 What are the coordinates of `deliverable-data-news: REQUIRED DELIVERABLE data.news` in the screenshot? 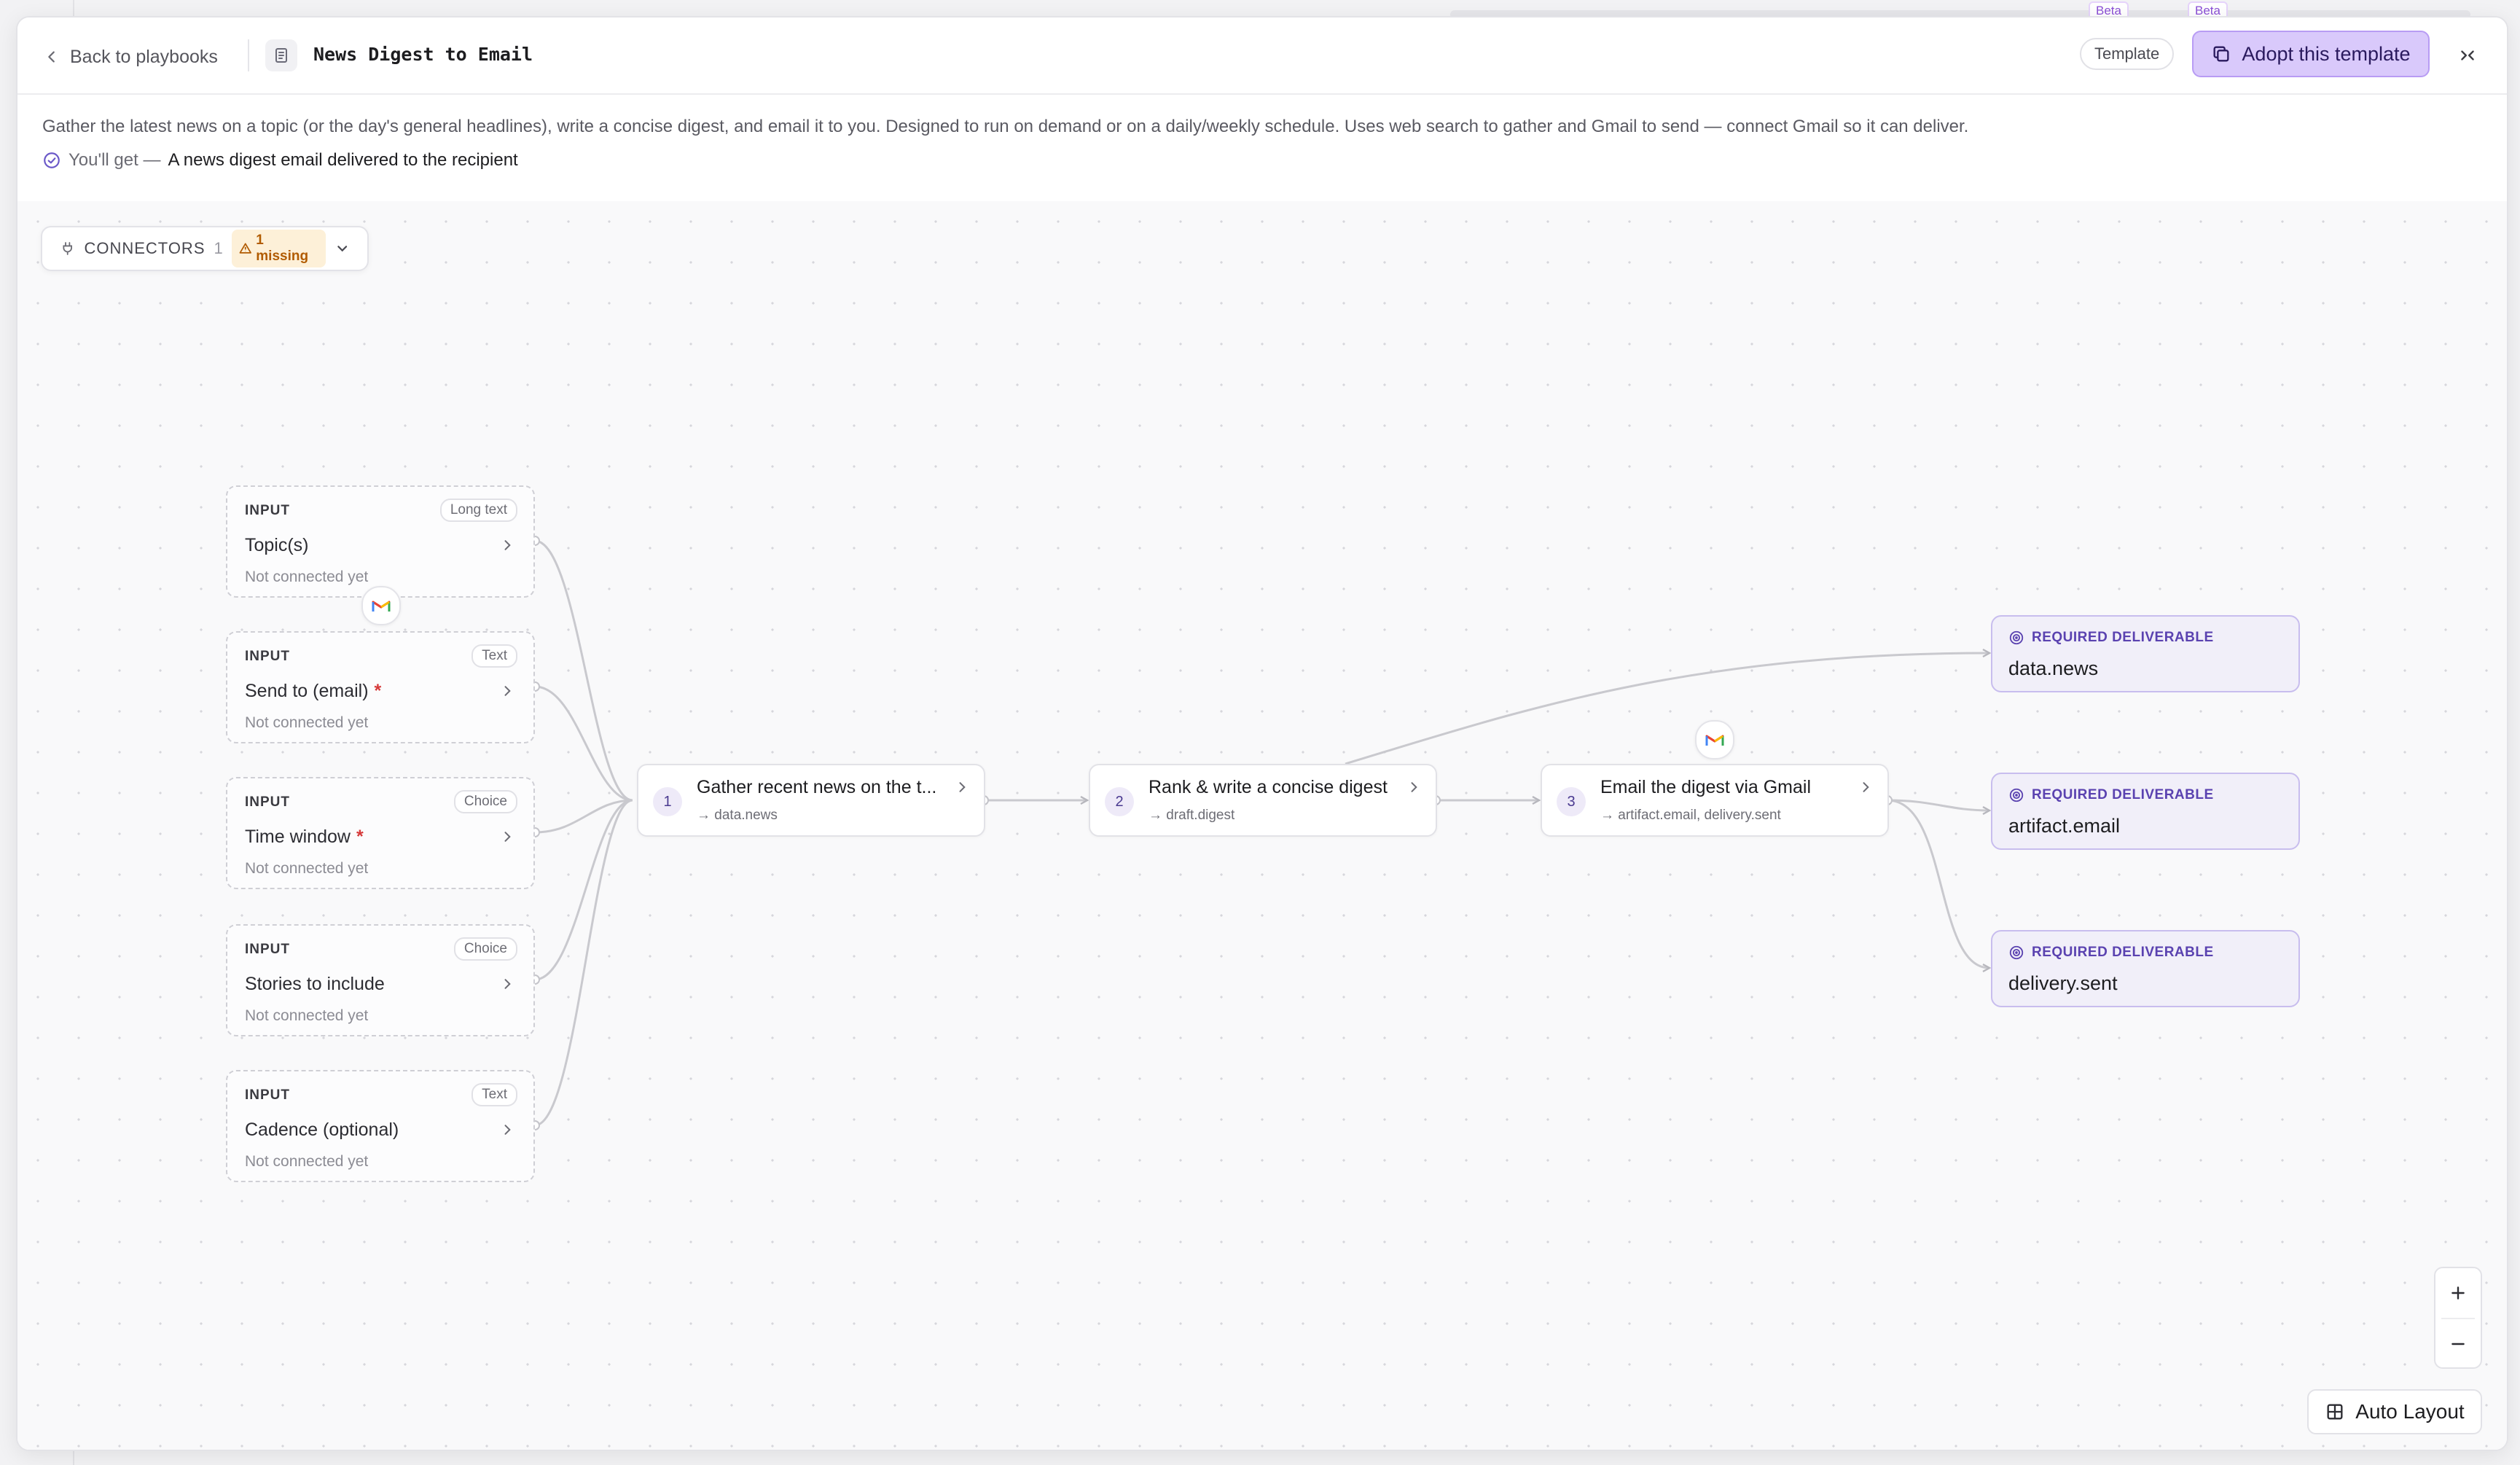 It's located at (2145, 653).